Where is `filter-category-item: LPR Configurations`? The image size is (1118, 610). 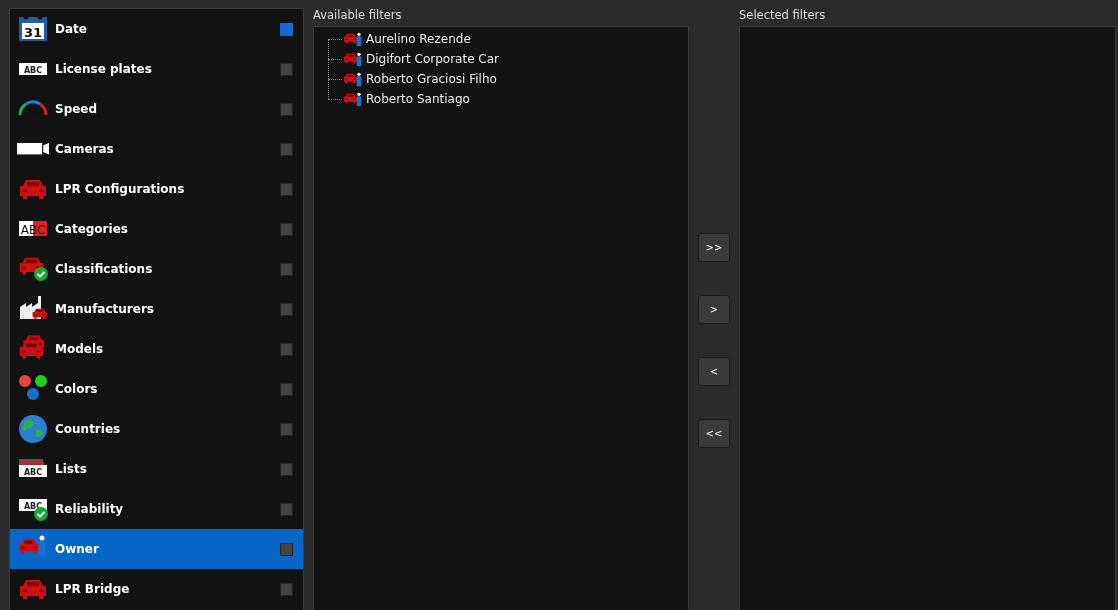 filter-category-item: LPR Configurations is located at coordinates (156, 189).